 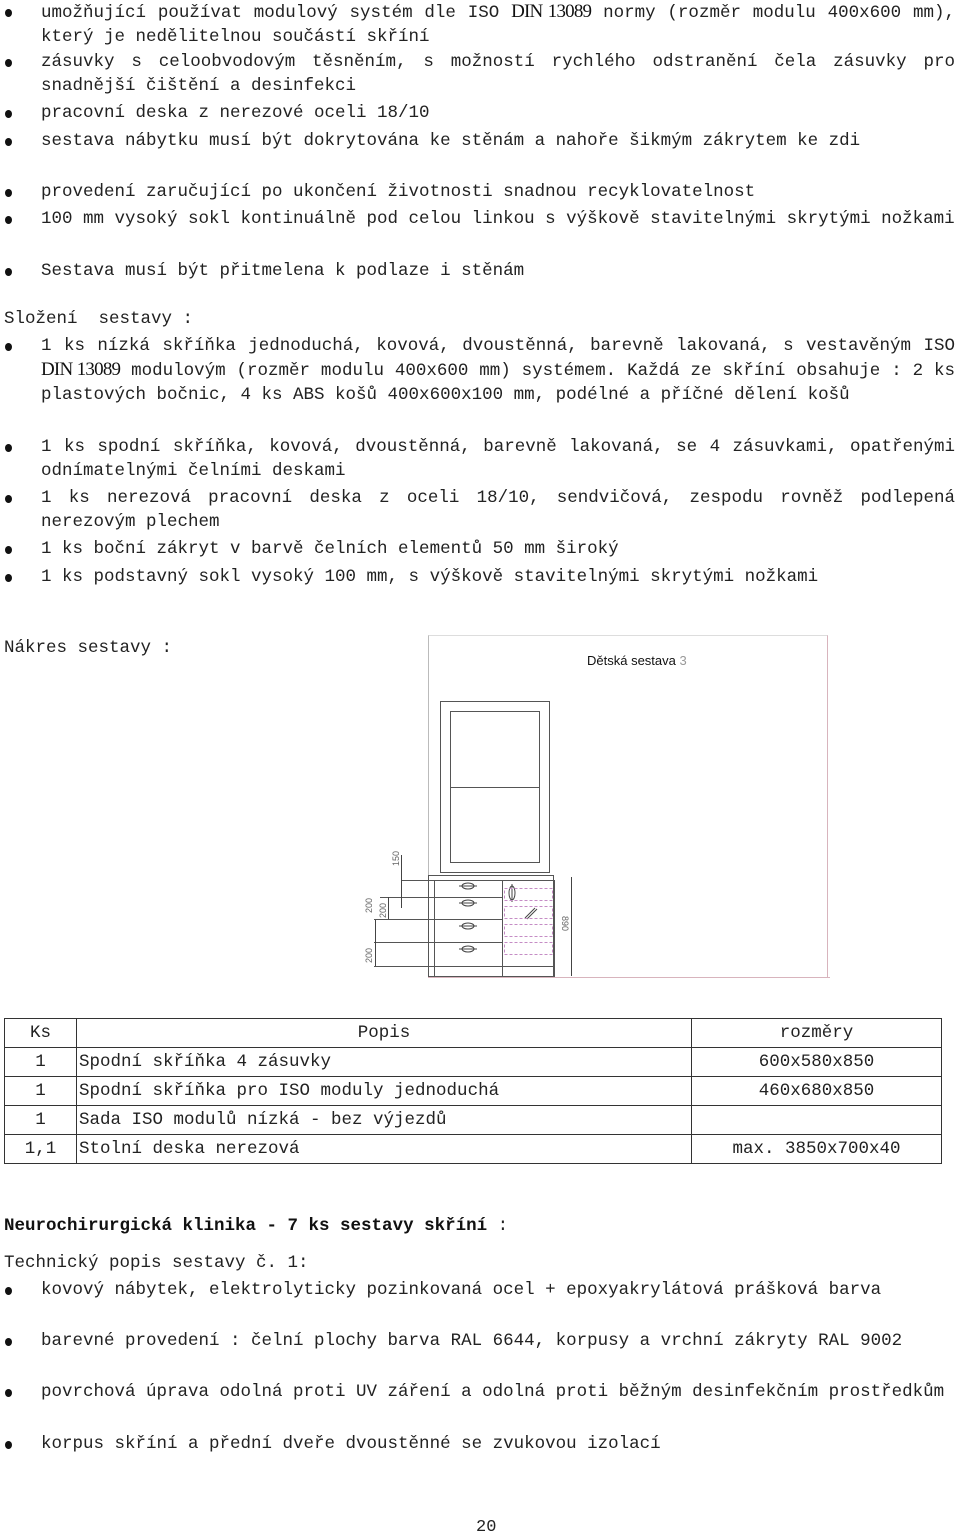 What do you see at coordinates (369, 955) in the screenshot?
I see `dim-label-200-3: 200` at bounding box center [369, 955].